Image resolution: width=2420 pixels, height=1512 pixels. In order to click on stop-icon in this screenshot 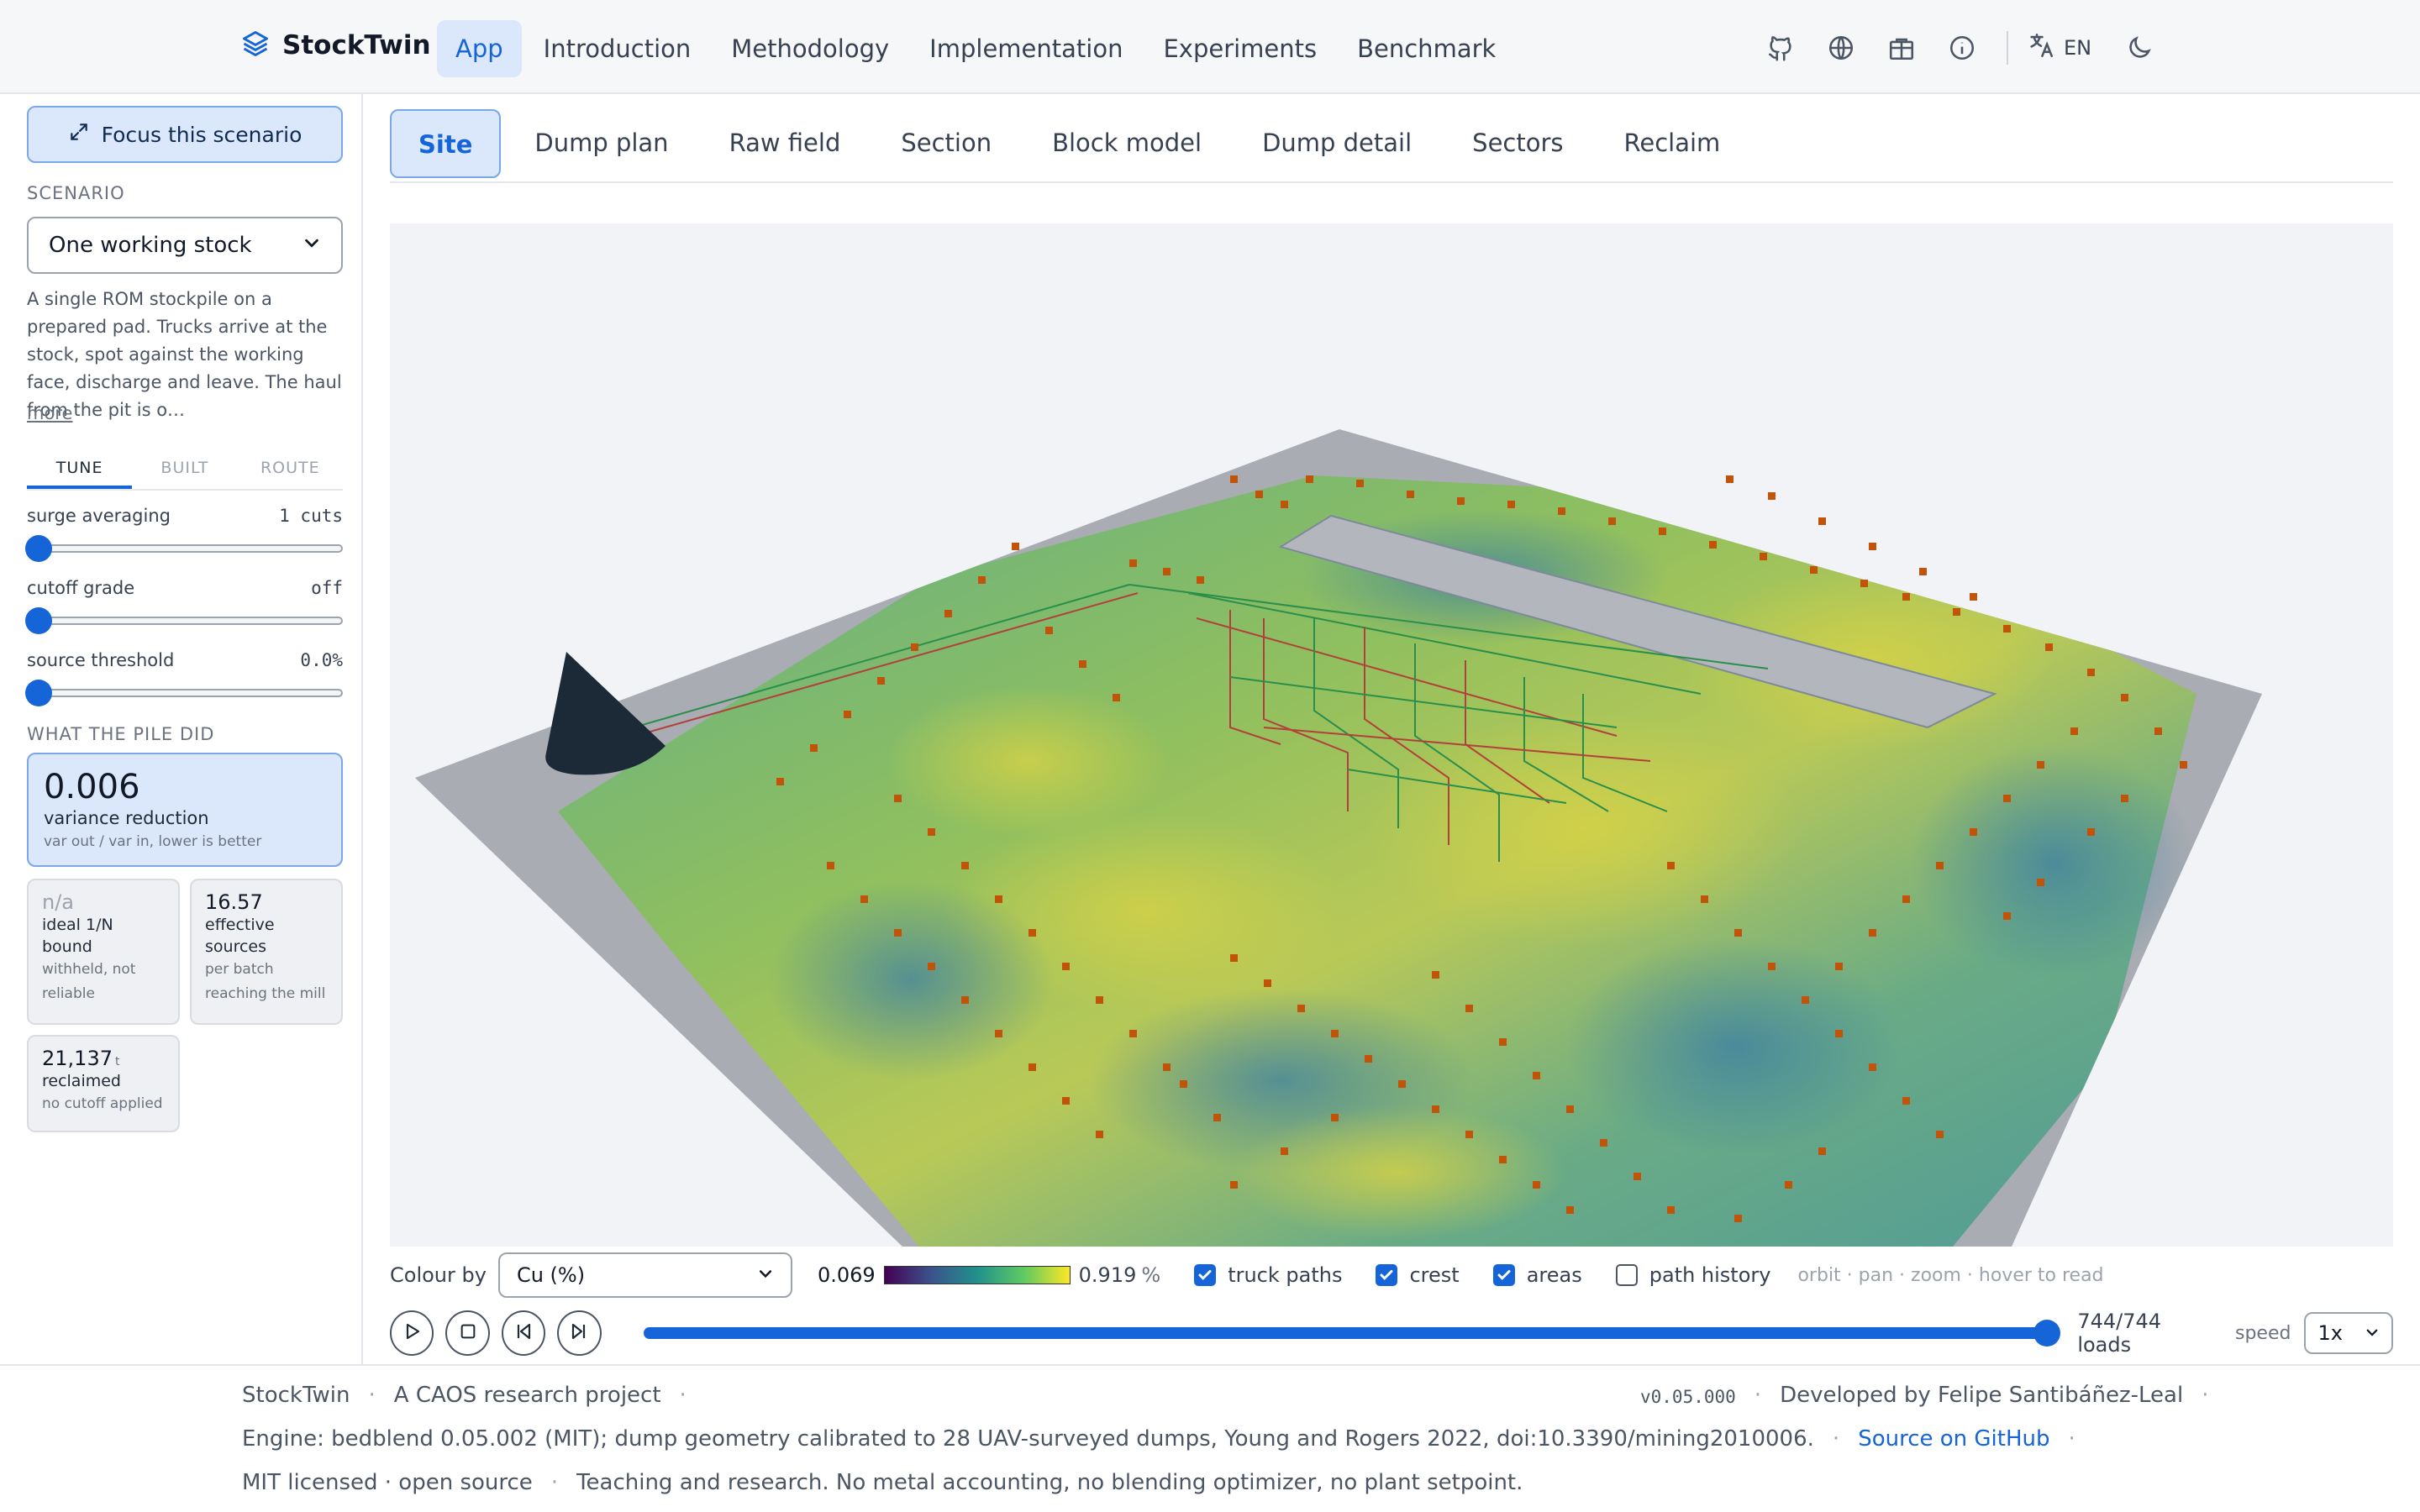, I will do `click(468, 1333)`.